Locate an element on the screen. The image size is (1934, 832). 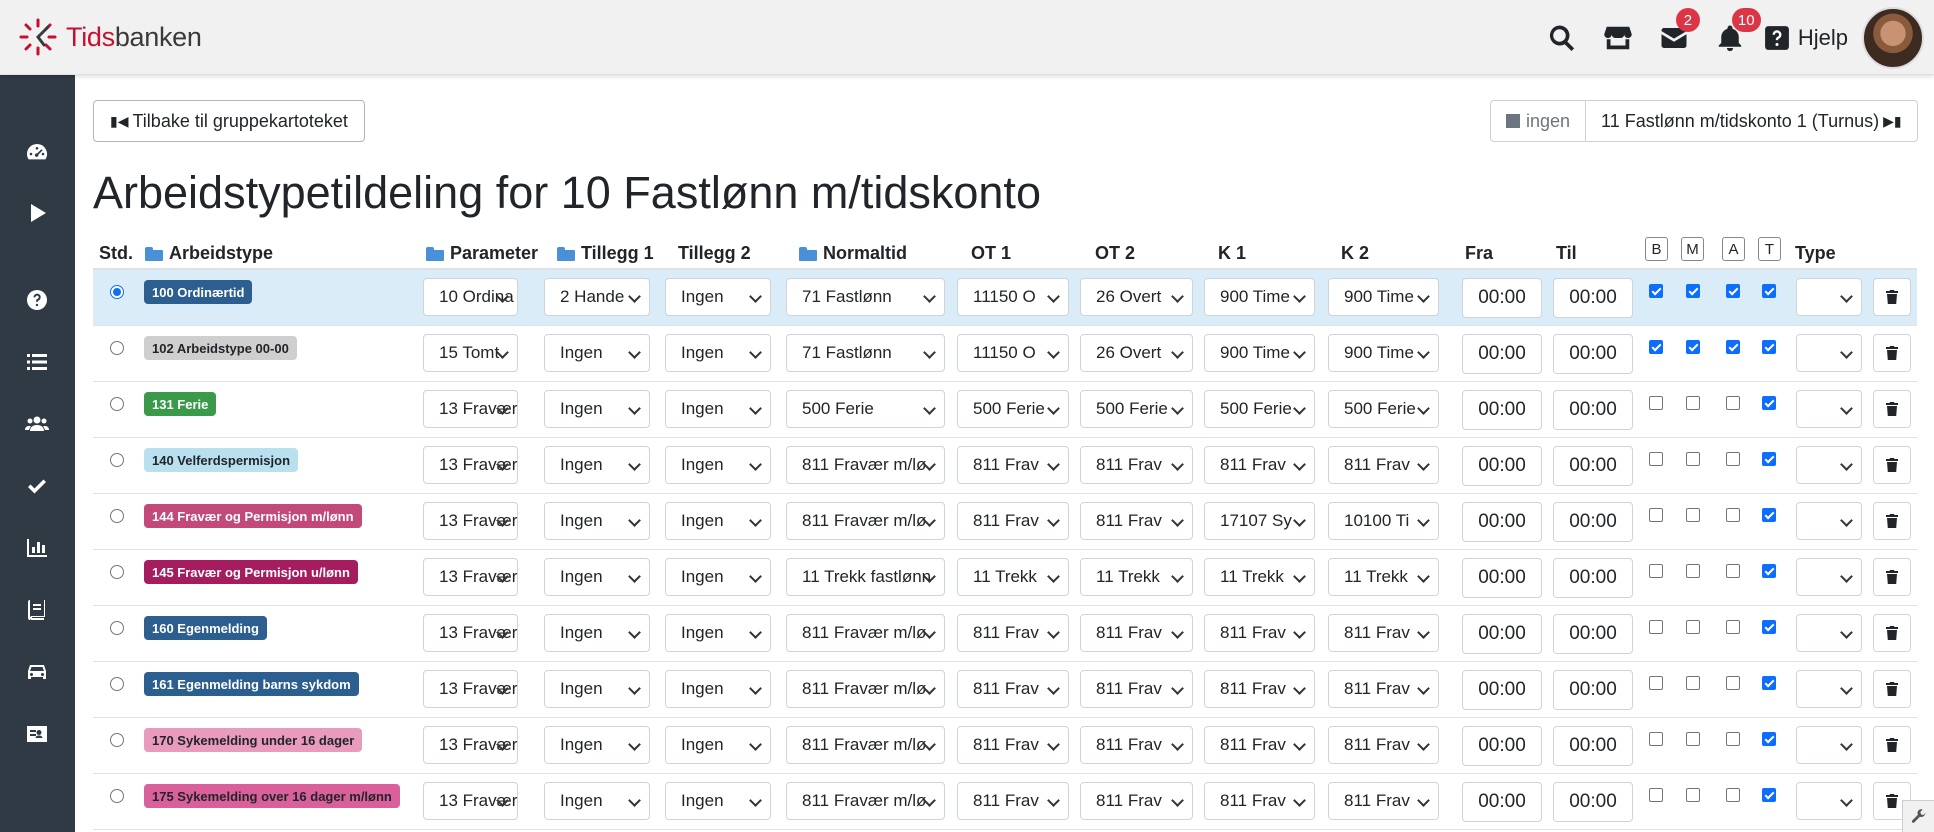
header-k2: K 2 is located at coordinates (1355, 253).